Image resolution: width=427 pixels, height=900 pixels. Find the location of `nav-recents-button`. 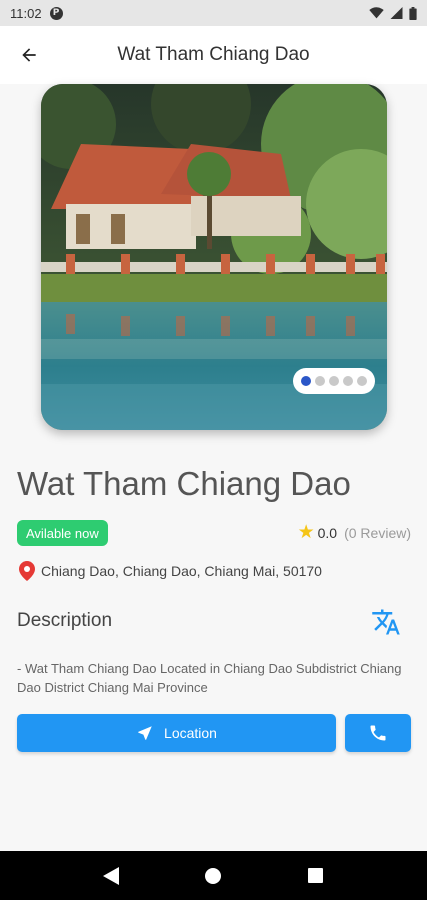

nav-recents-button is located at coordinates (316, 876).